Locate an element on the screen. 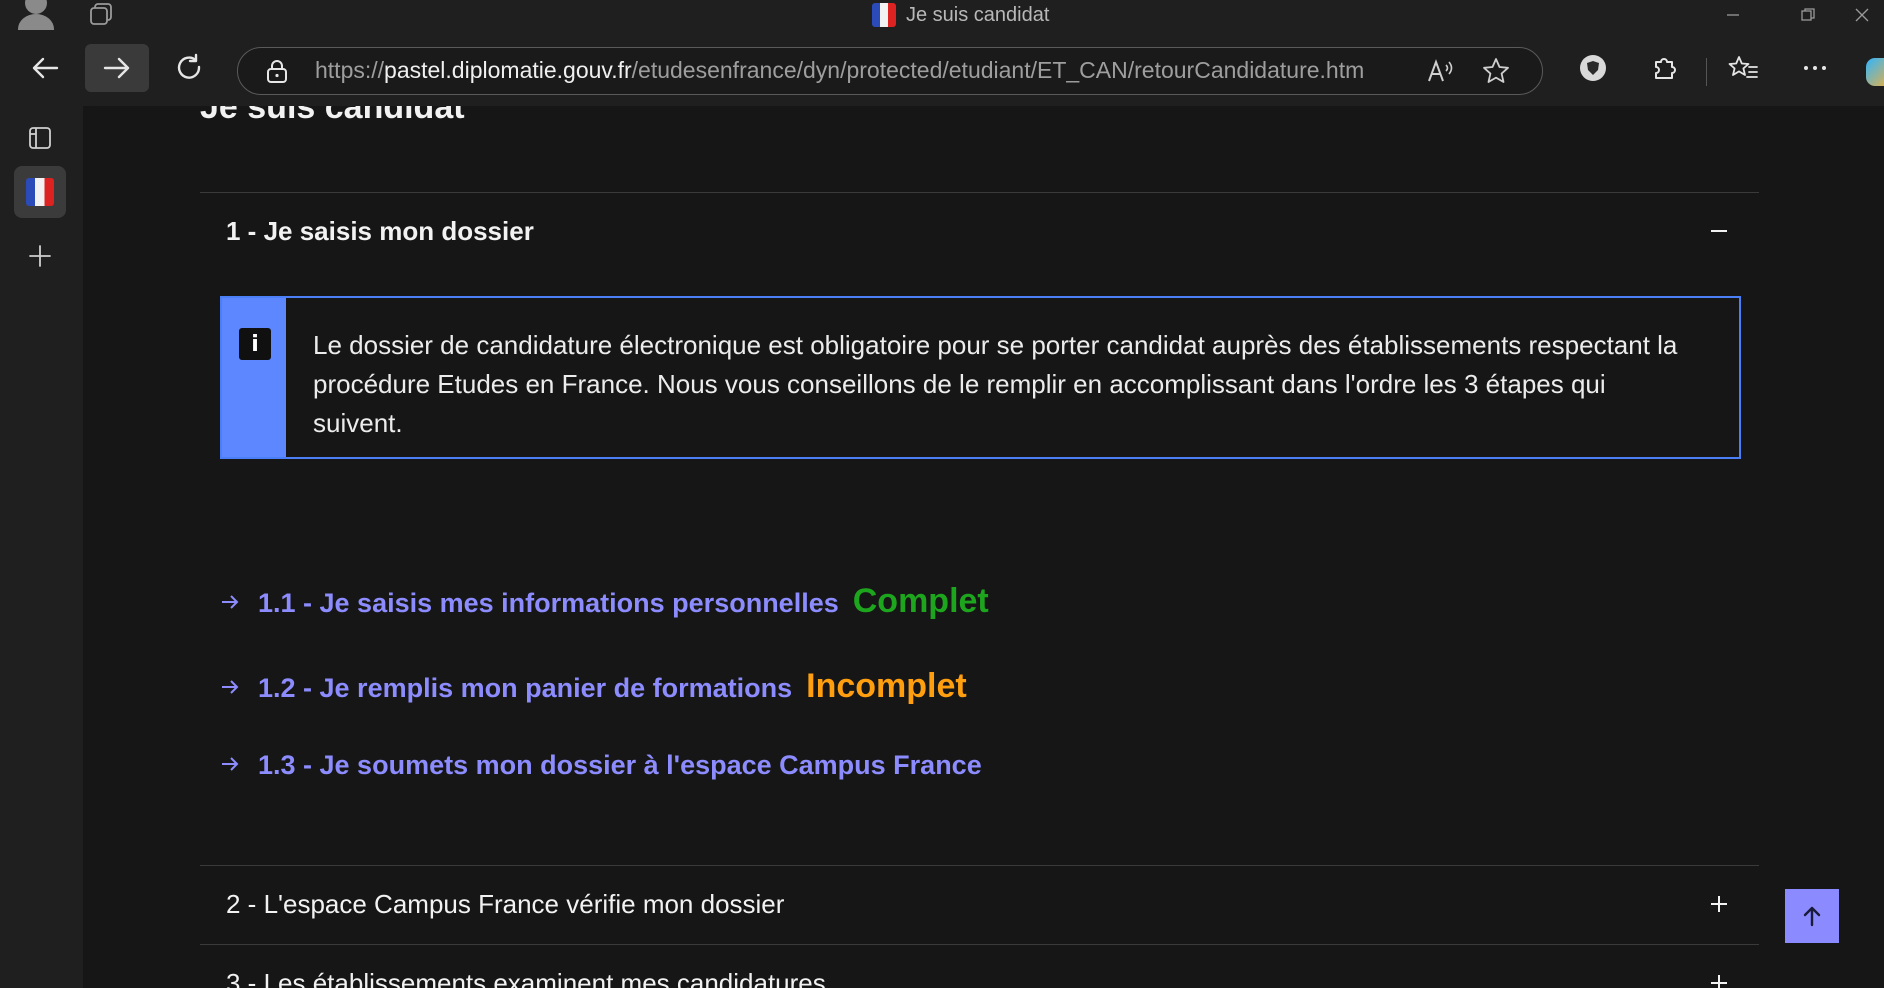  url-scheme: https:// is located at coordinates (350, 70).